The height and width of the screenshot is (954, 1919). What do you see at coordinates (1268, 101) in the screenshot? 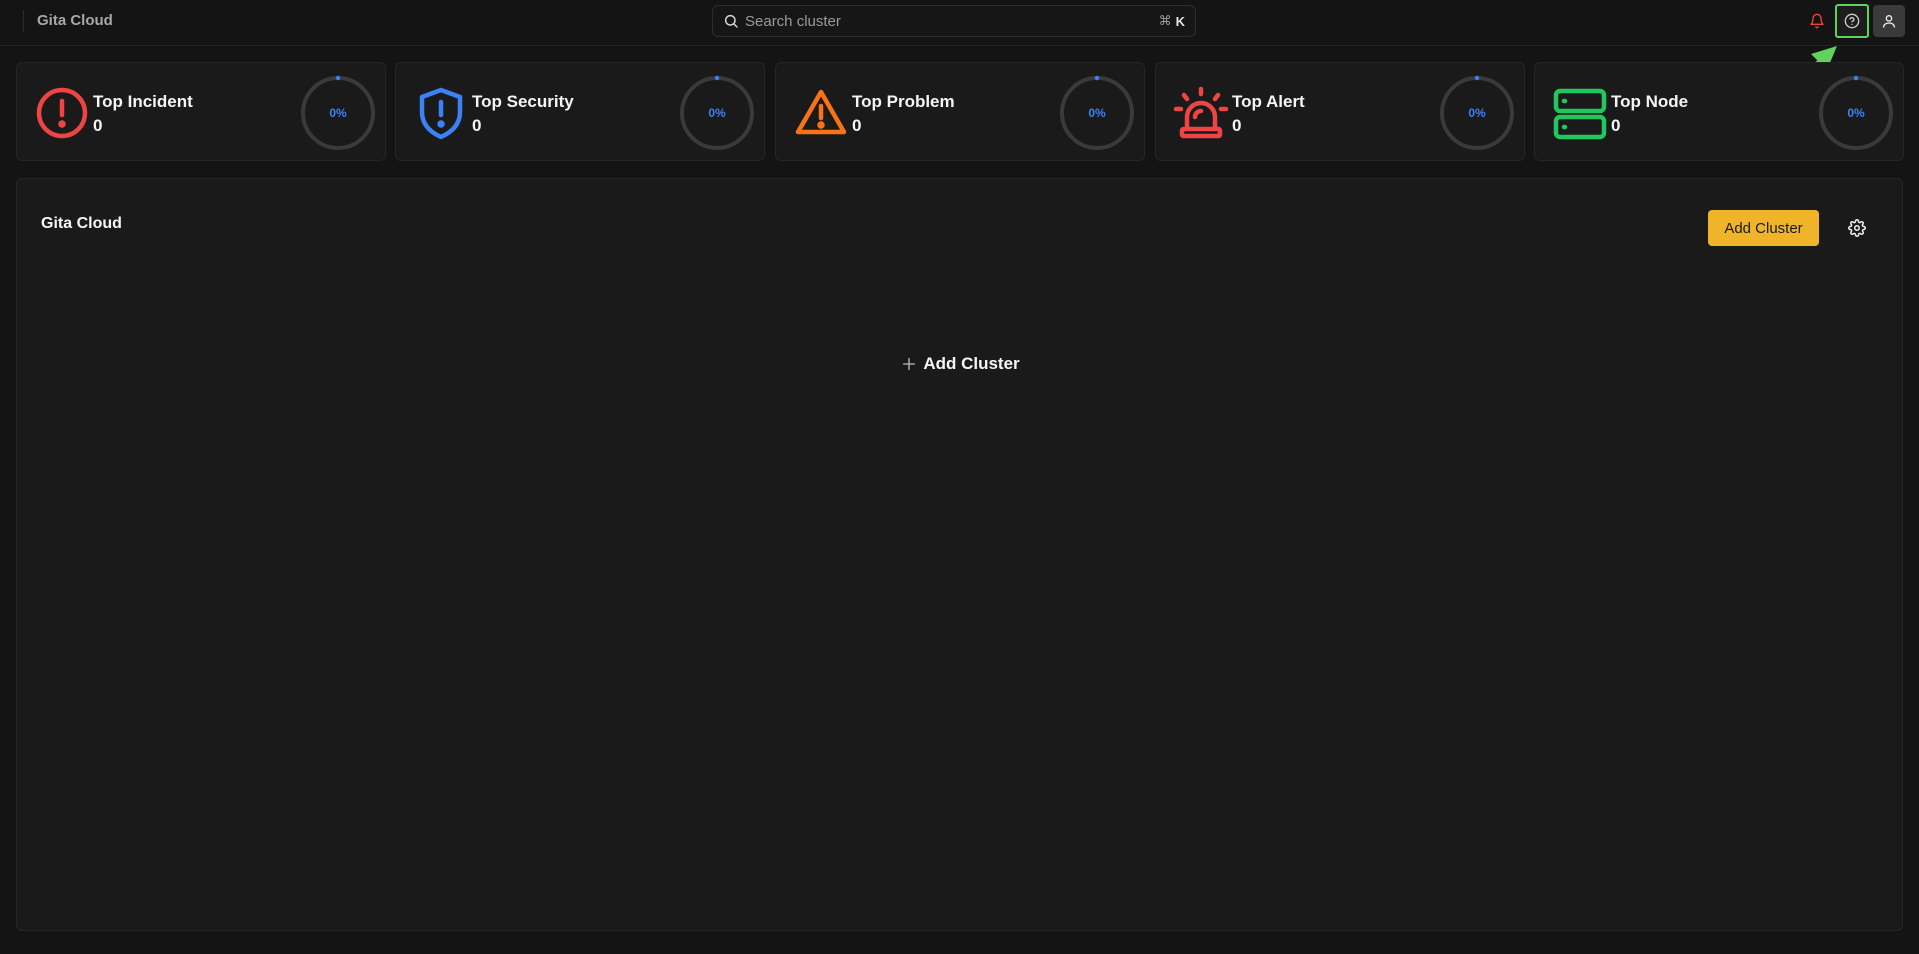
I see `stat-title: Top Alert` at bounding box center [1268, 101].